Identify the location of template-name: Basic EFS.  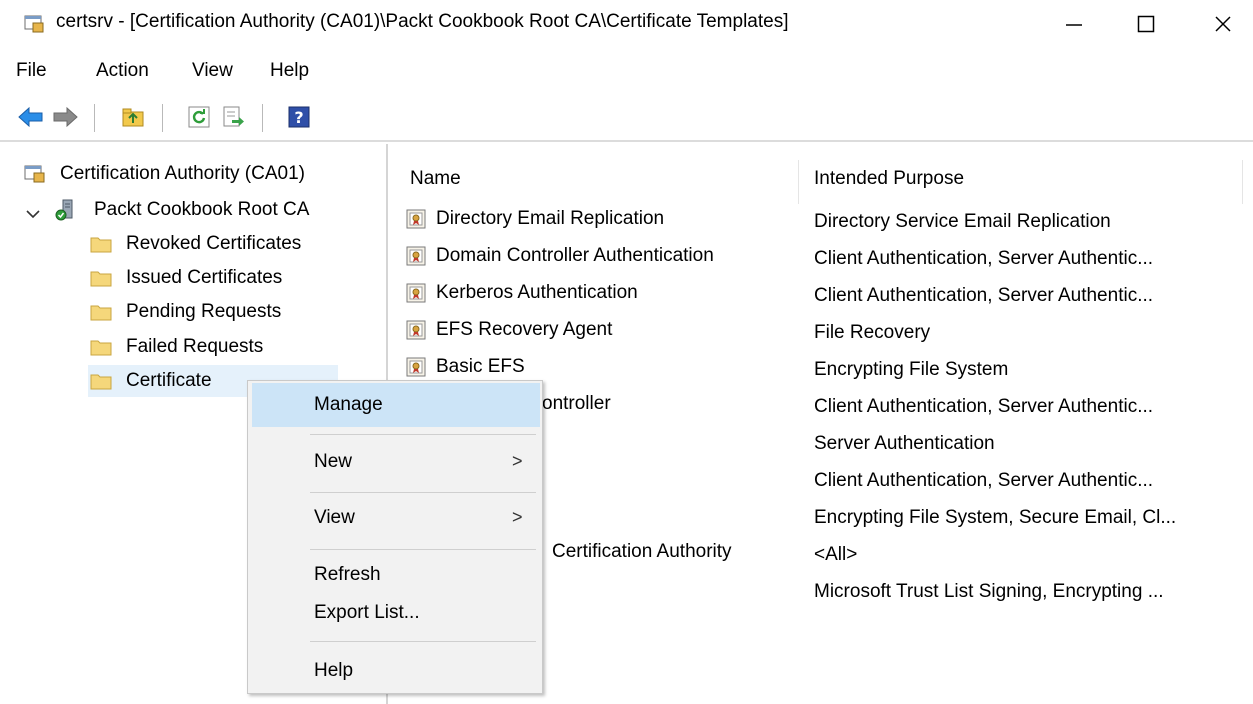
(480, 366).